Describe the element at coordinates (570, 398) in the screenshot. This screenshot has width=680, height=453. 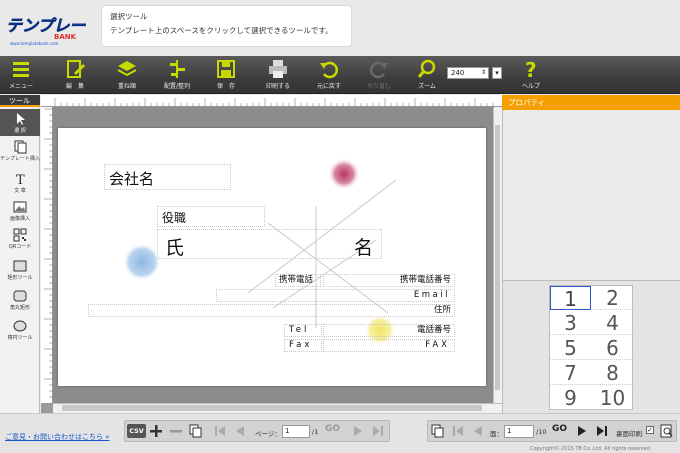
I see `page-item-9: 9` at that location.